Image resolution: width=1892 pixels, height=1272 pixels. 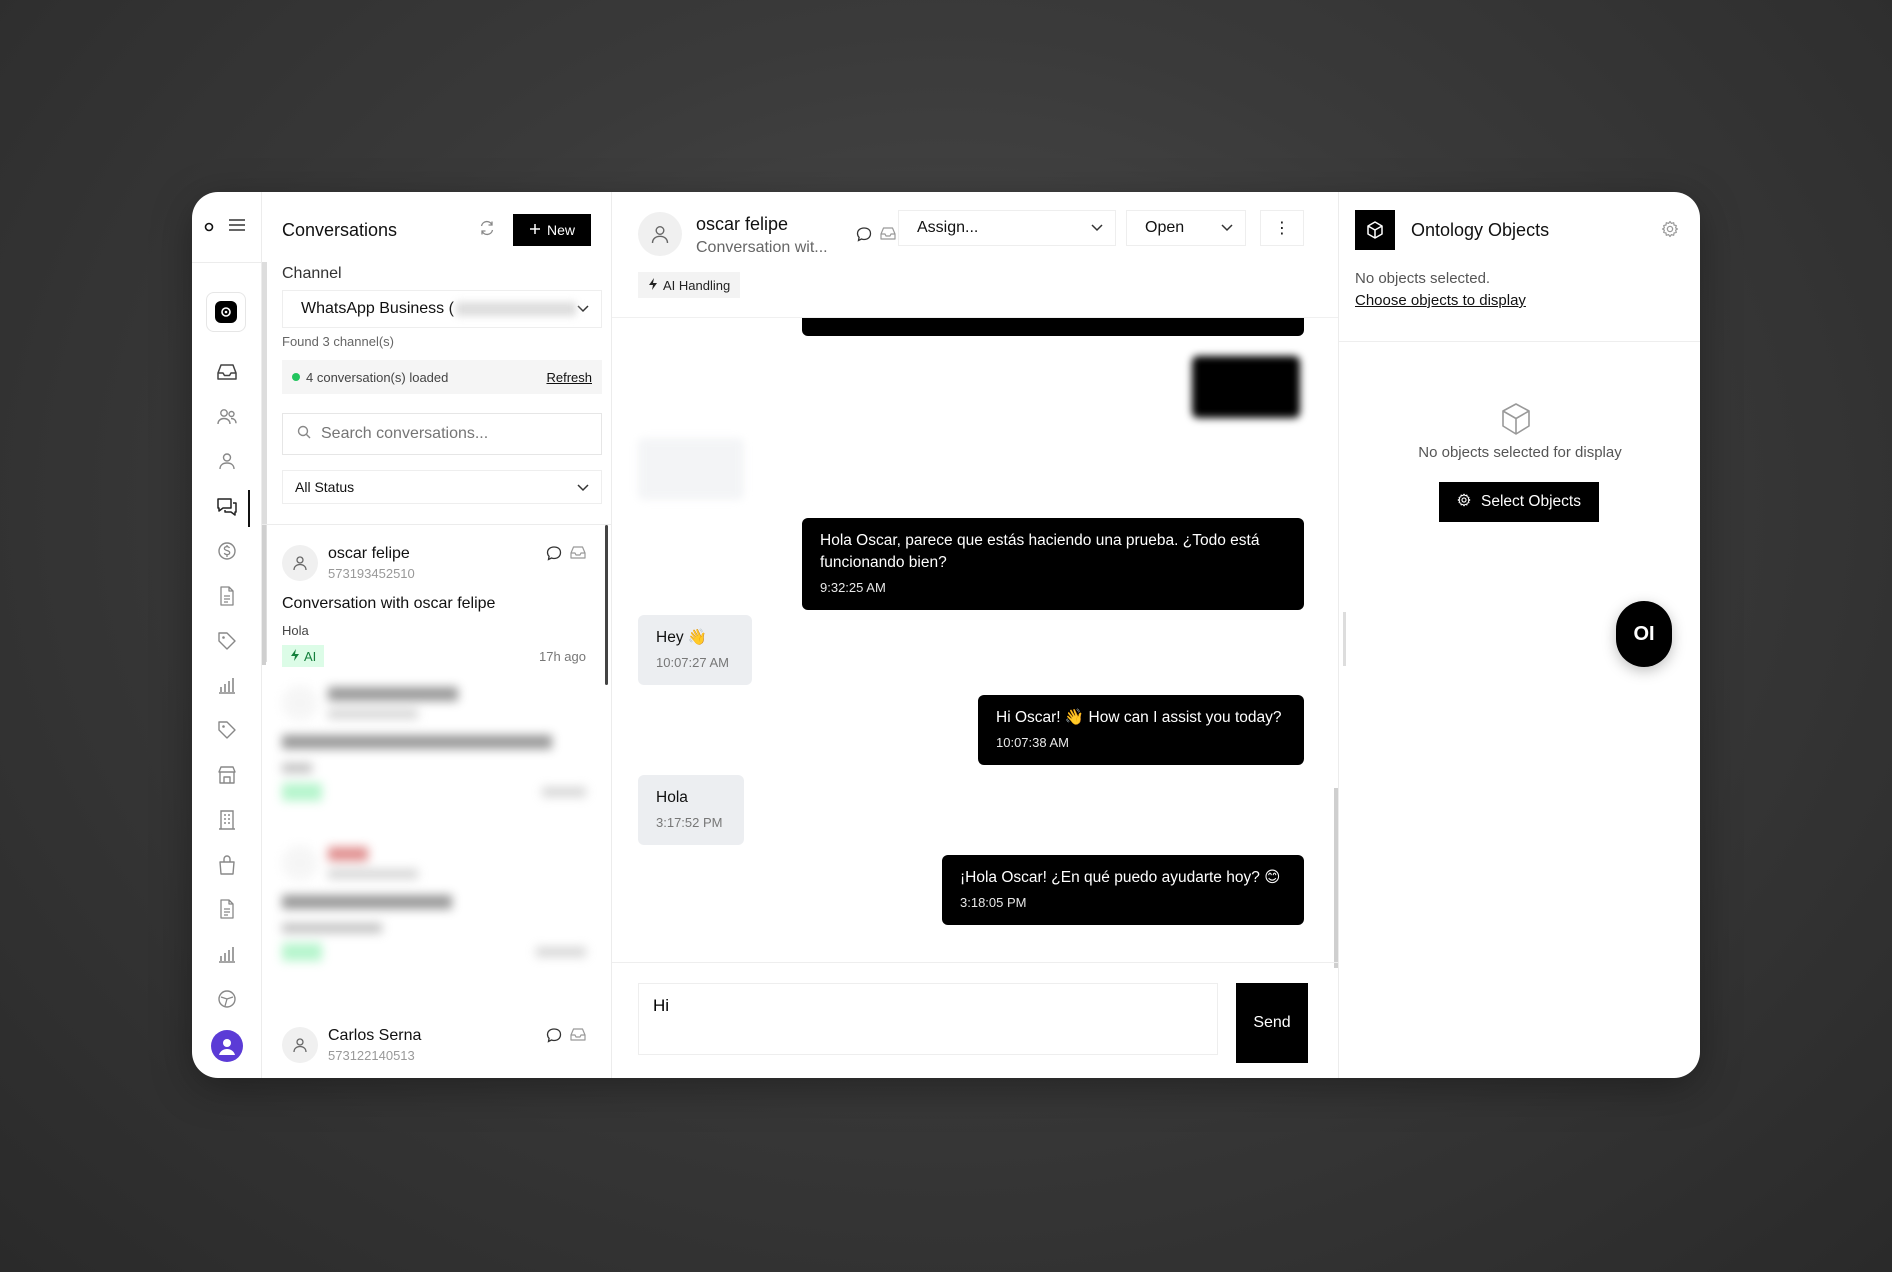 I want to click on sidebar-item-documents, so click(x=227, y=598).